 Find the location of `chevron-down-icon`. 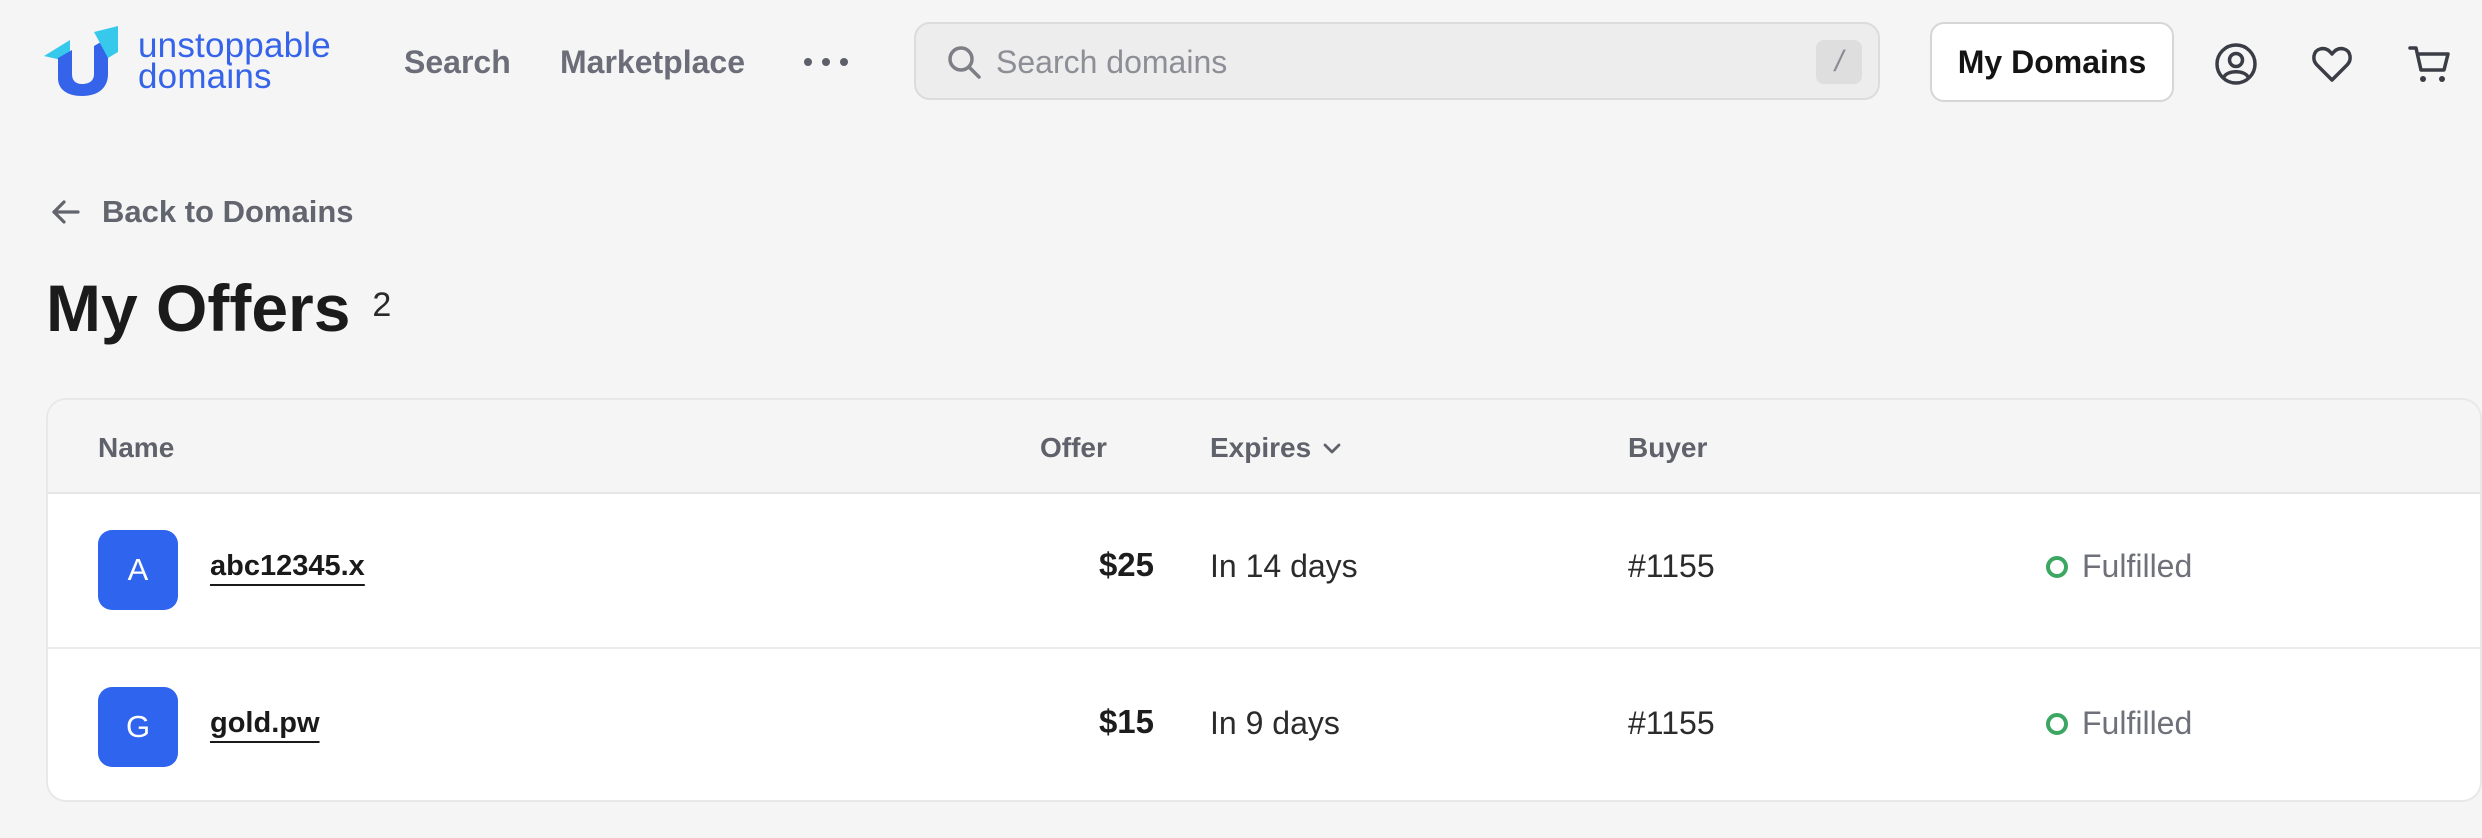

chevron-down-icon is located at coordinates (1332, 448).